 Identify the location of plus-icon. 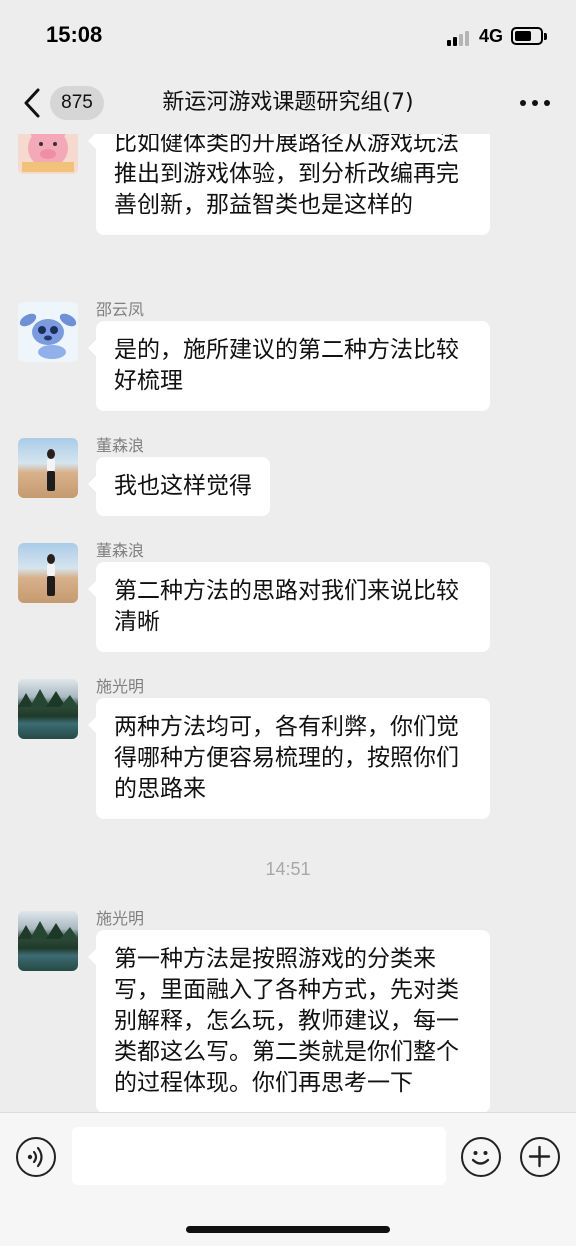
(539, 1156).